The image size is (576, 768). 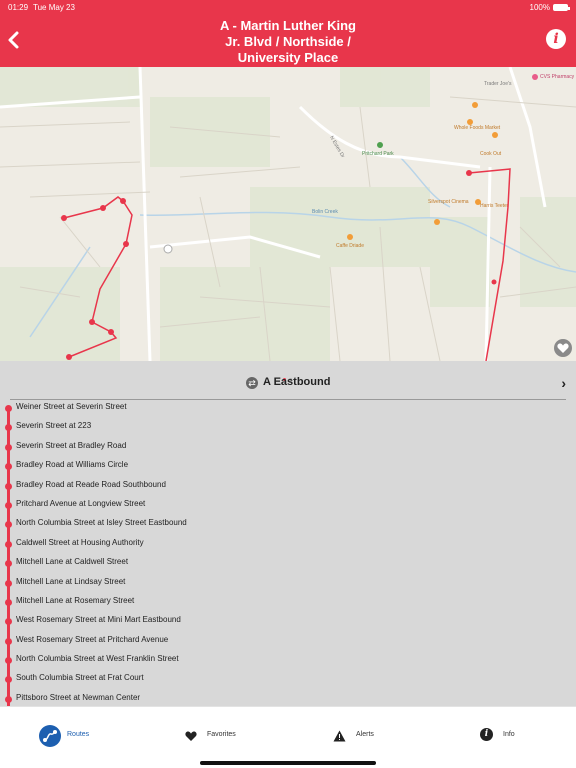 What do you see at coordinates (288, 446) in the screenshot?
I see `stop-item: Severin Street at Bradley Road` at bounding box center [288, 446].